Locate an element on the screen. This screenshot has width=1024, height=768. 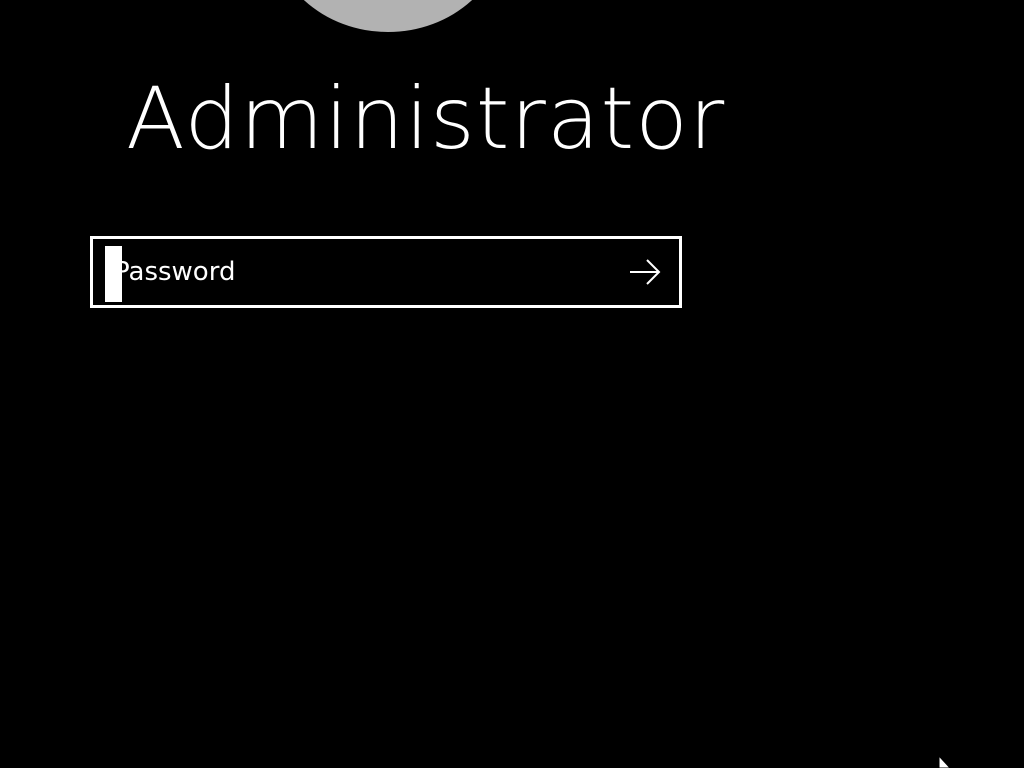
user-name-label: Administrator is located at coordinates (426, 119).